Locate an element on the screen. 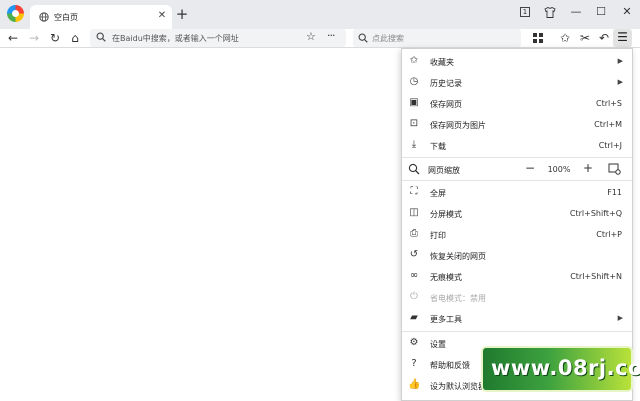 The image size is (640, 401). search-box: 点此搜索 is located at coordinates (437, 38).